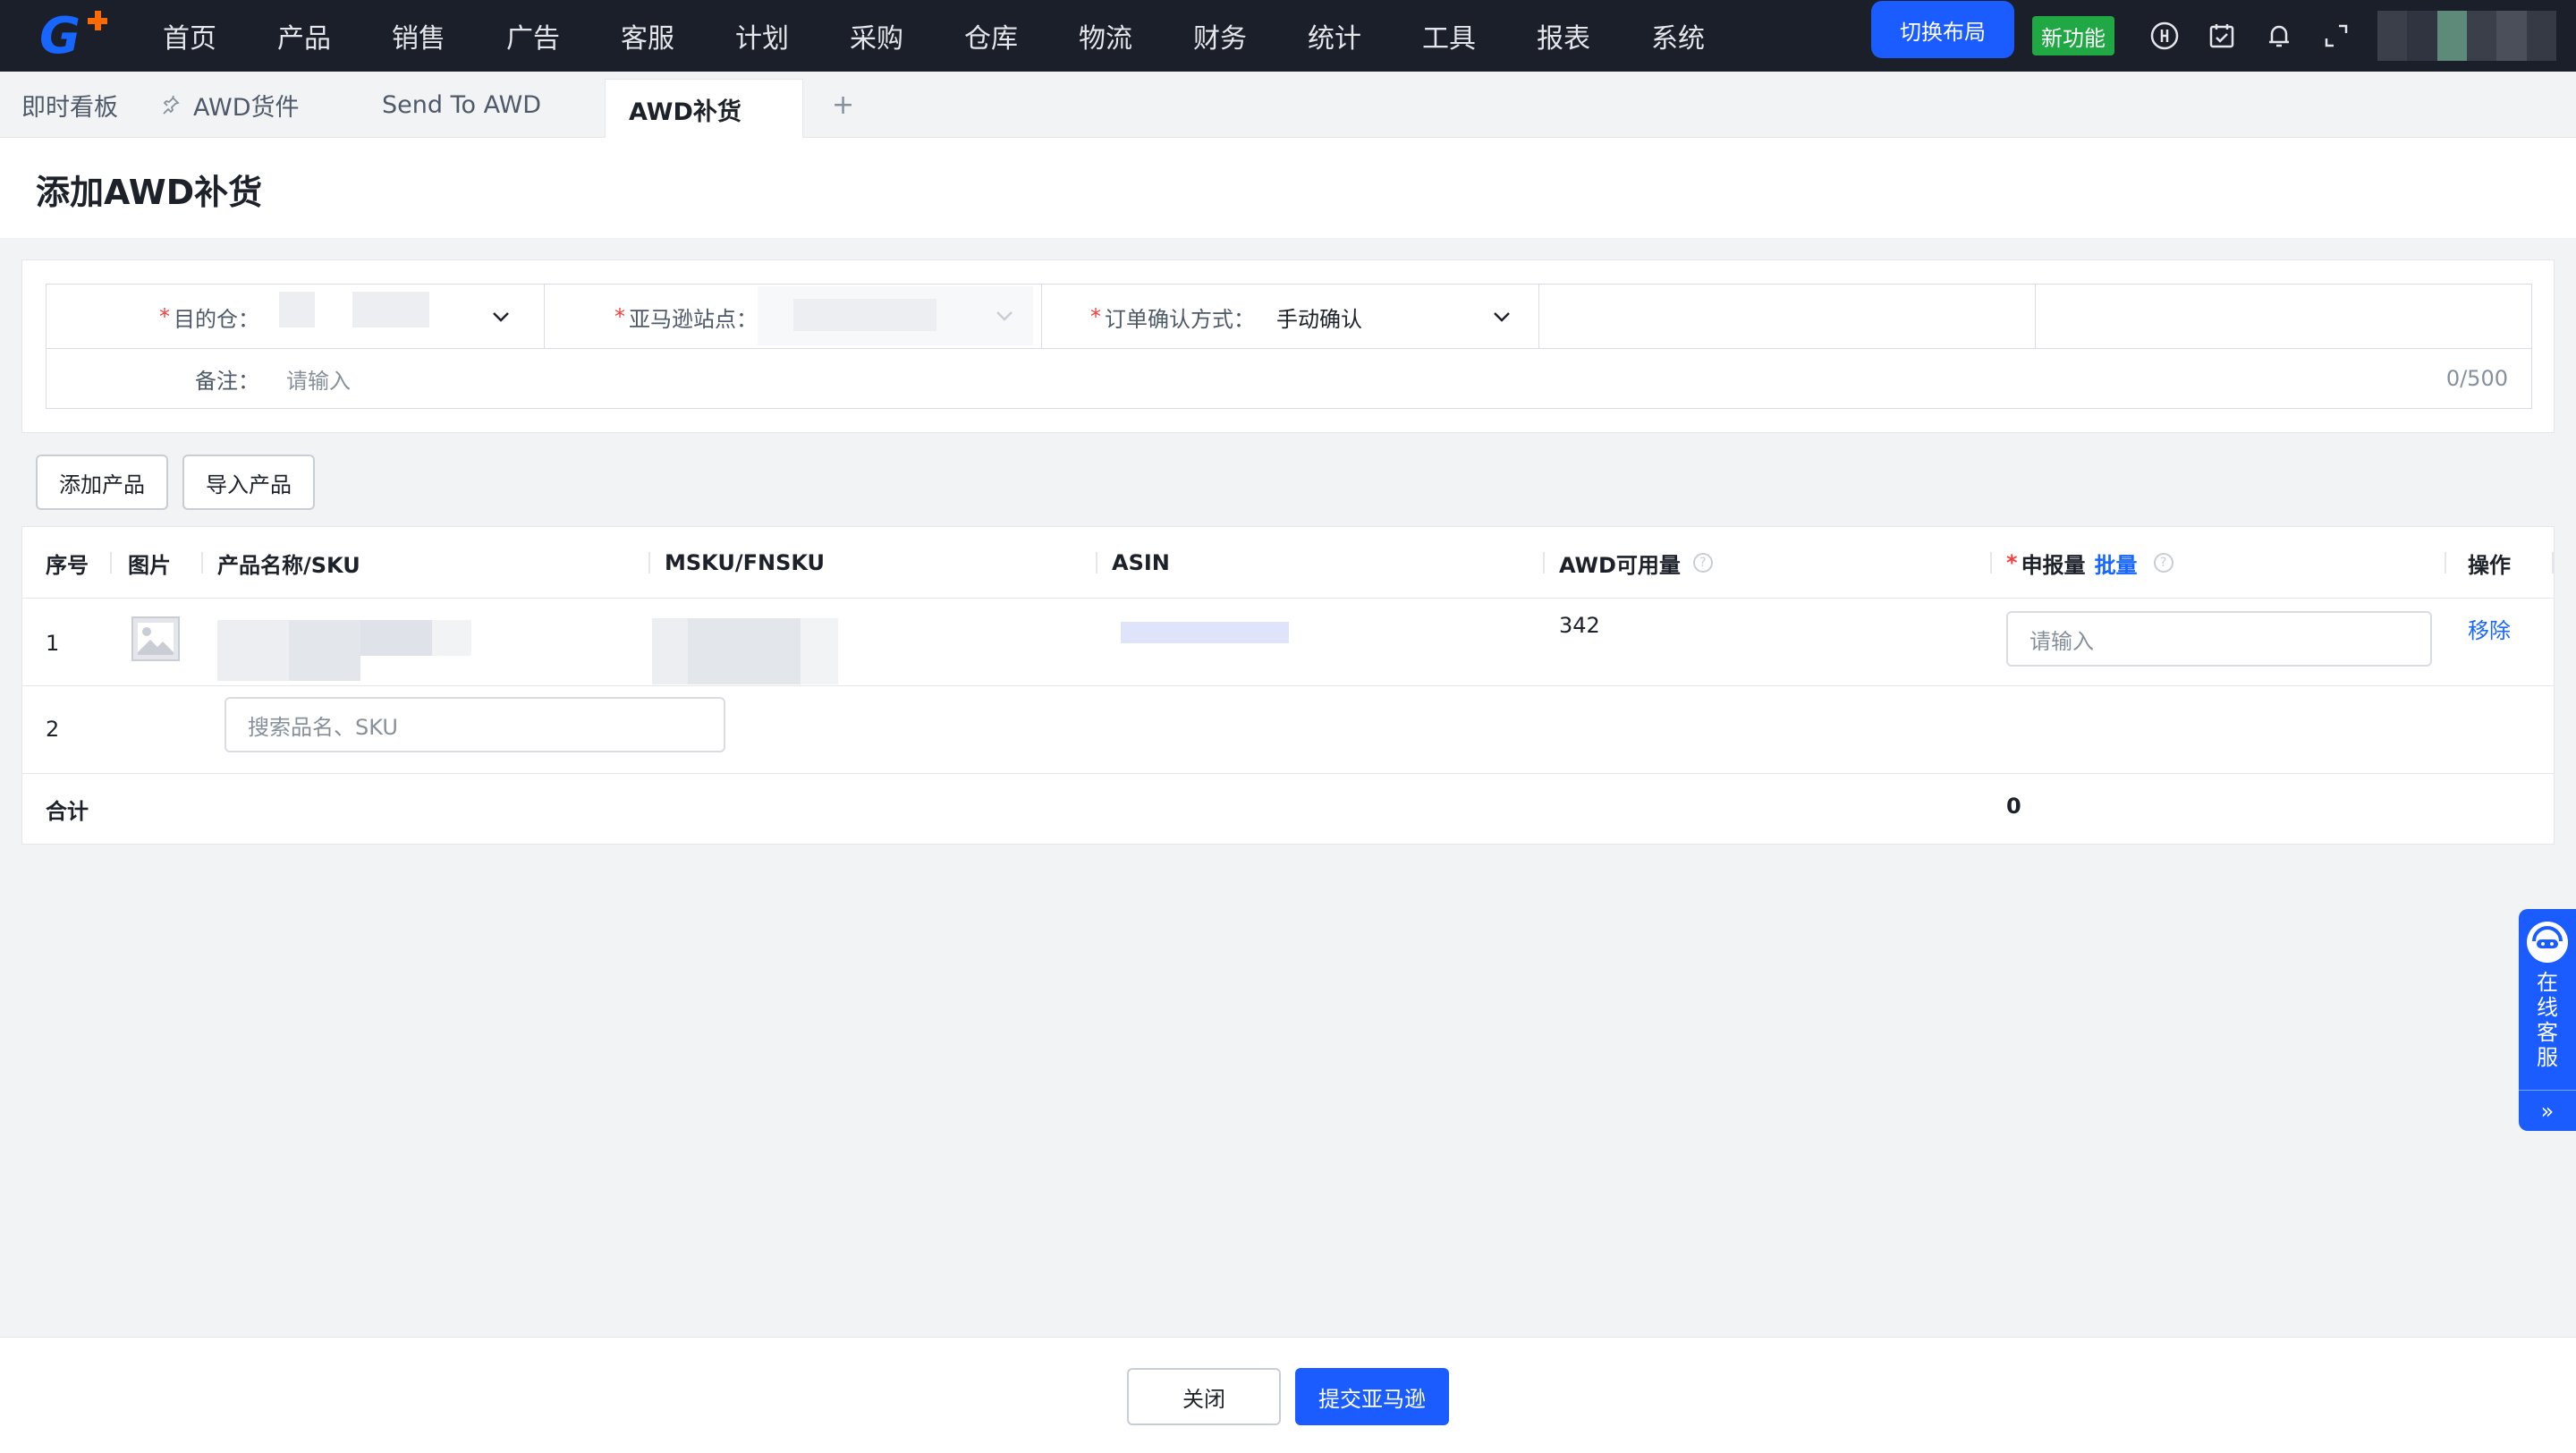 The height and width of the screenshot is (1453, 2576). What do you see at coordinates (2547, 1110) in the screenshot?
I see `double-chevron-right-icon: »` at bounding box center [2547, 1110].